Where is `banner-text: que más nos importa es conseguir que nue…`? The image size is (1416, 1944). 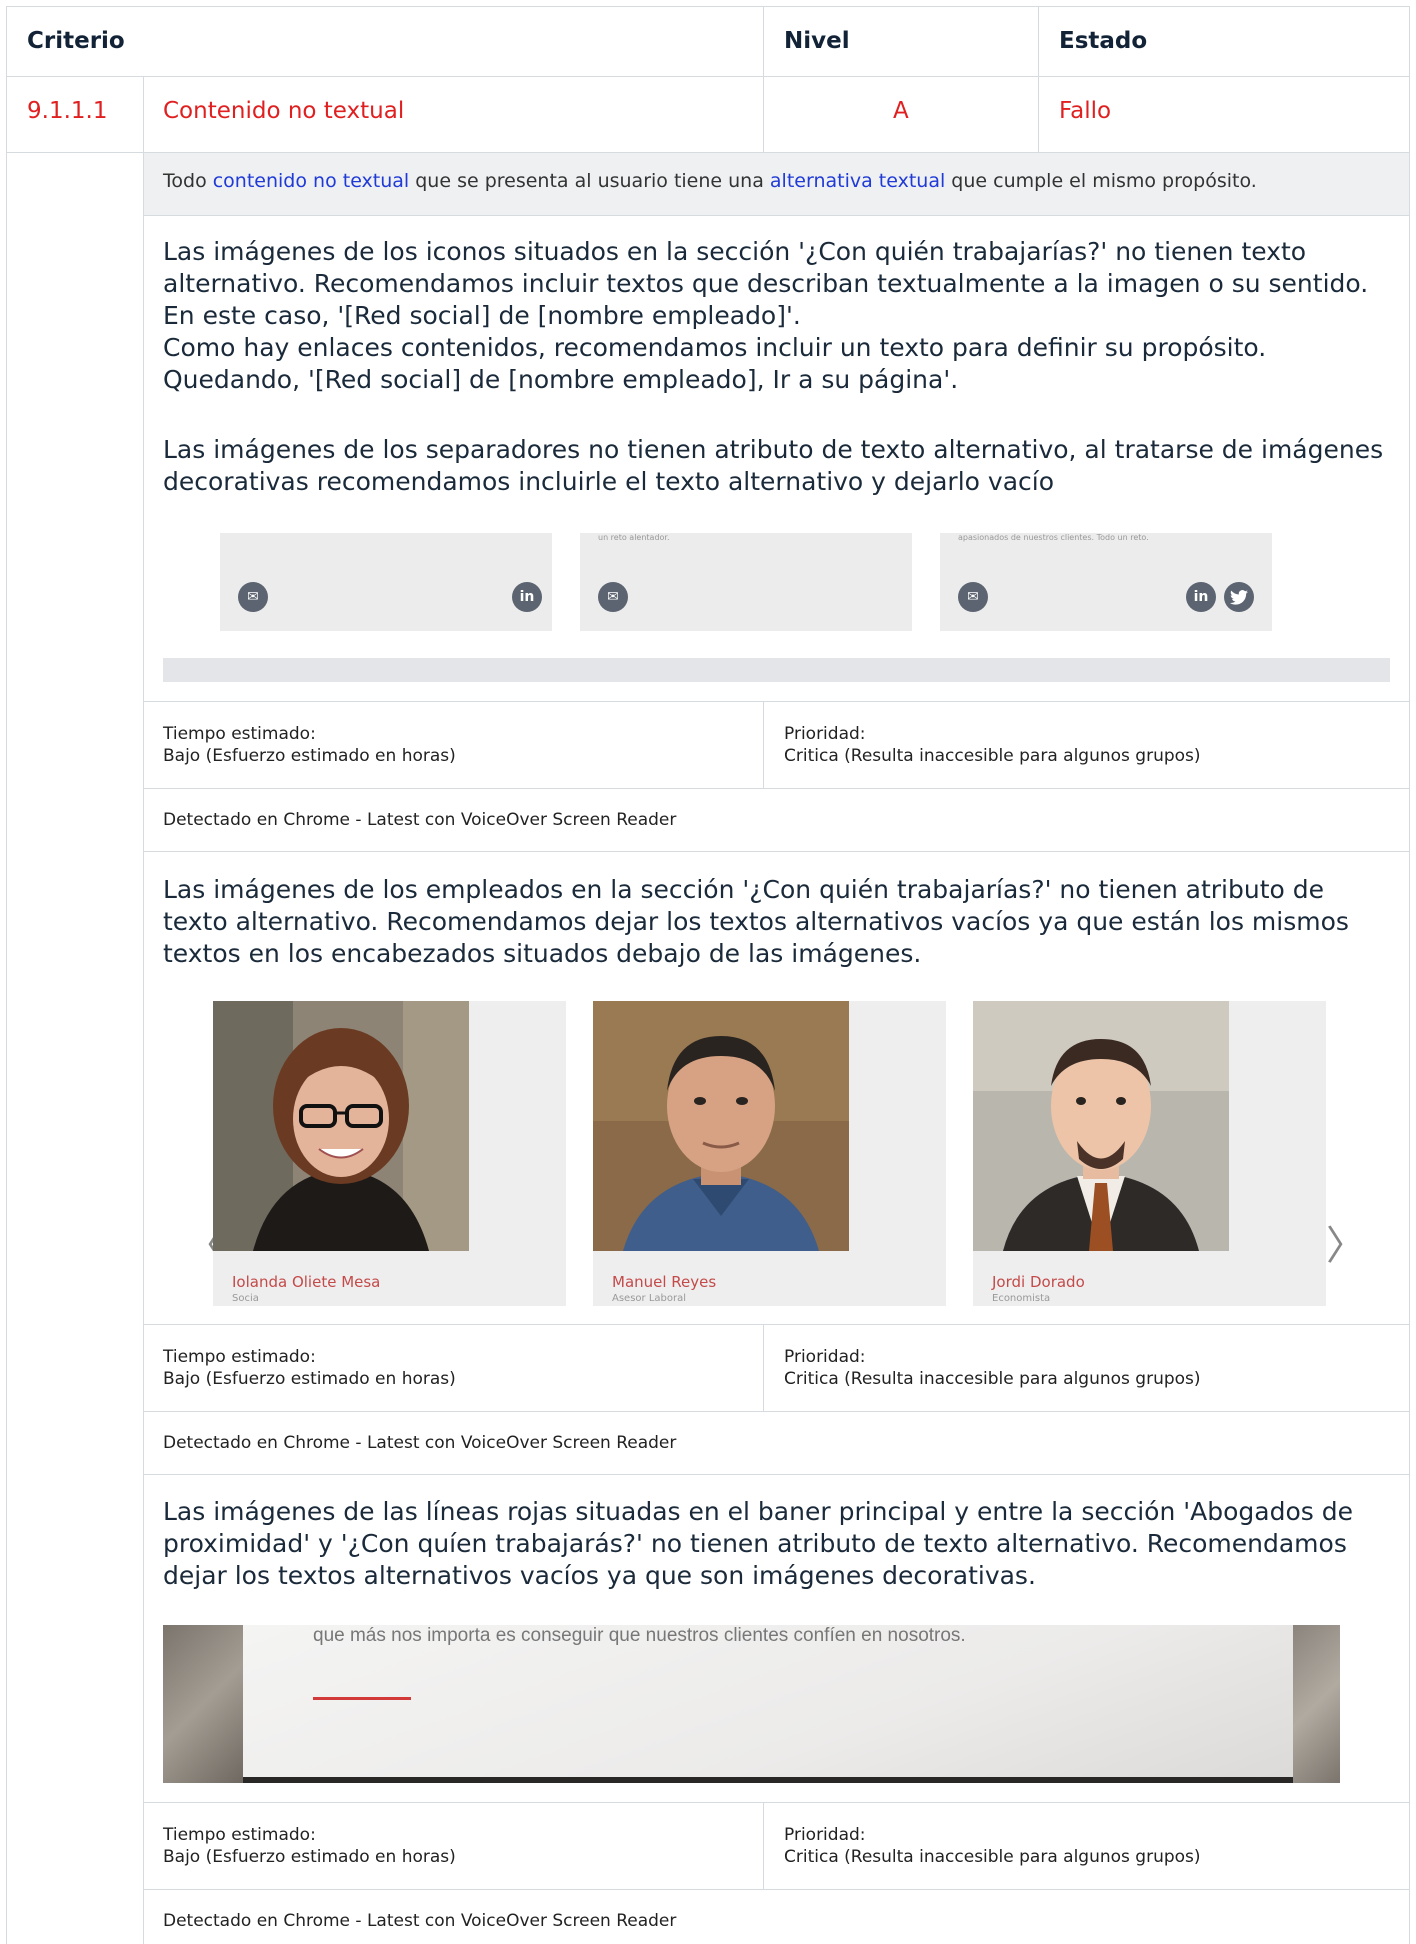 banner-text: que más nos importa es conseguir que nue… is located at coordinates (639, 1635).